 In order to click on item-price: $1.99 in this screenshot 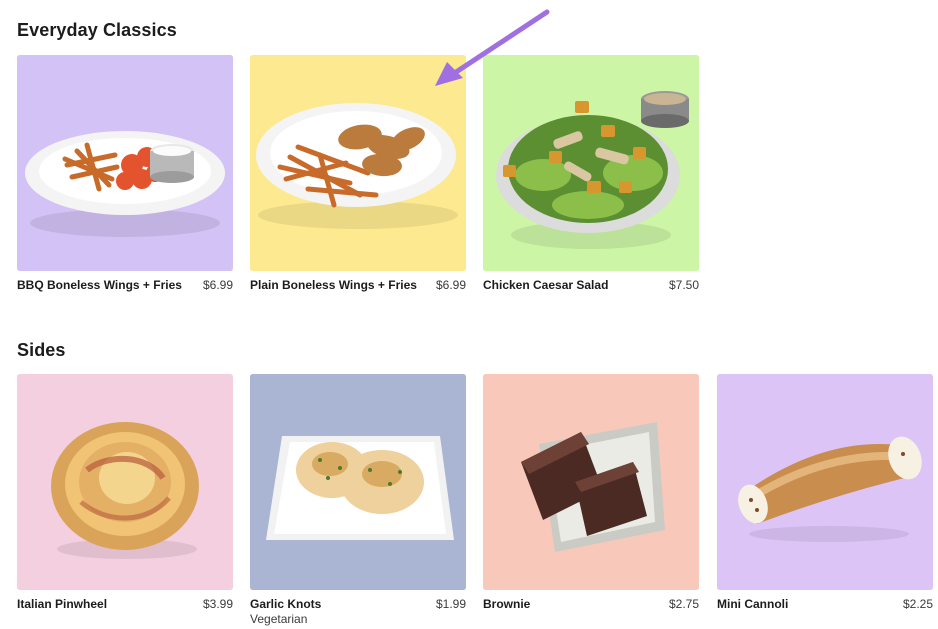, I will do `click(450, 604)`.